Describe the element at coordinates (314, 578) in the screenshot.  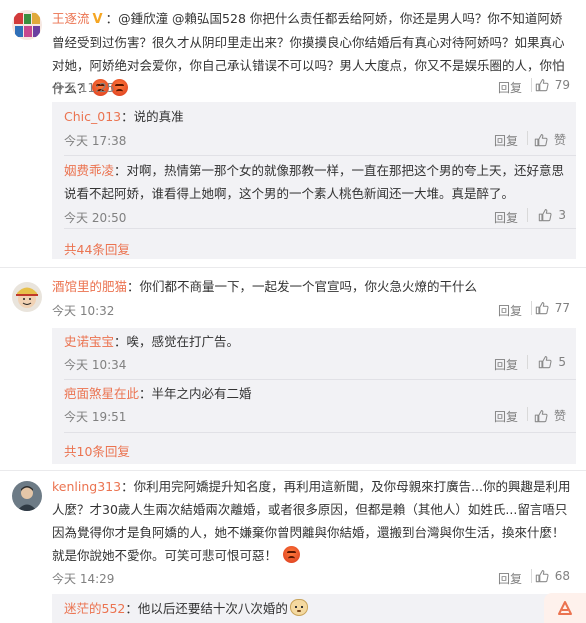
I see `comment-meta: 今天 14:29 回复 68` at that location.